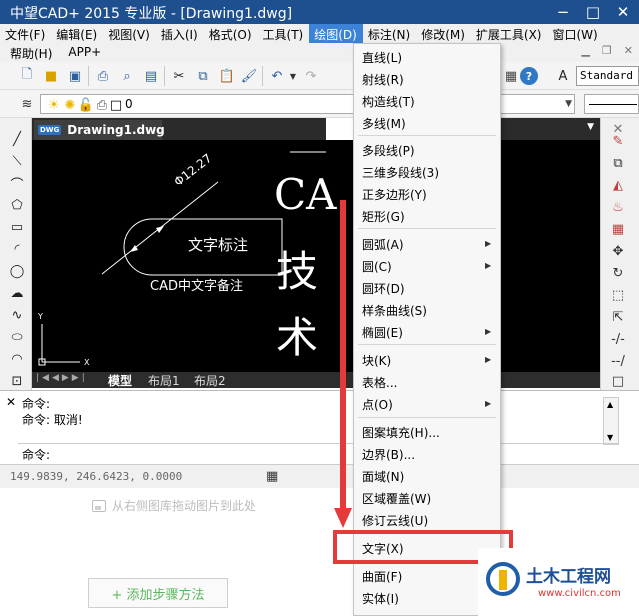  Describe the element at coordinates (568, 577) in the screenshot. I see `watermark-name: 土木工程网` at that location.